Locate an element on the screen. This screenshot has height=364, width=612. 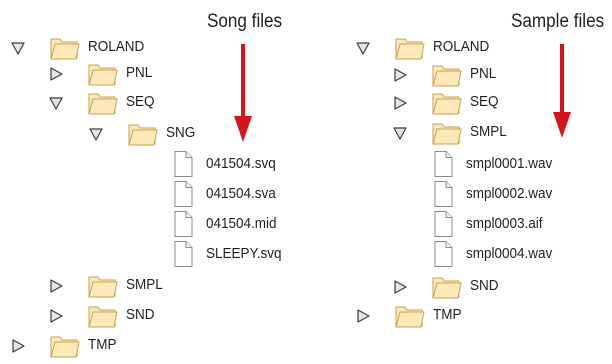
song-files-heading: Song files is located at coordinates (245, 21).